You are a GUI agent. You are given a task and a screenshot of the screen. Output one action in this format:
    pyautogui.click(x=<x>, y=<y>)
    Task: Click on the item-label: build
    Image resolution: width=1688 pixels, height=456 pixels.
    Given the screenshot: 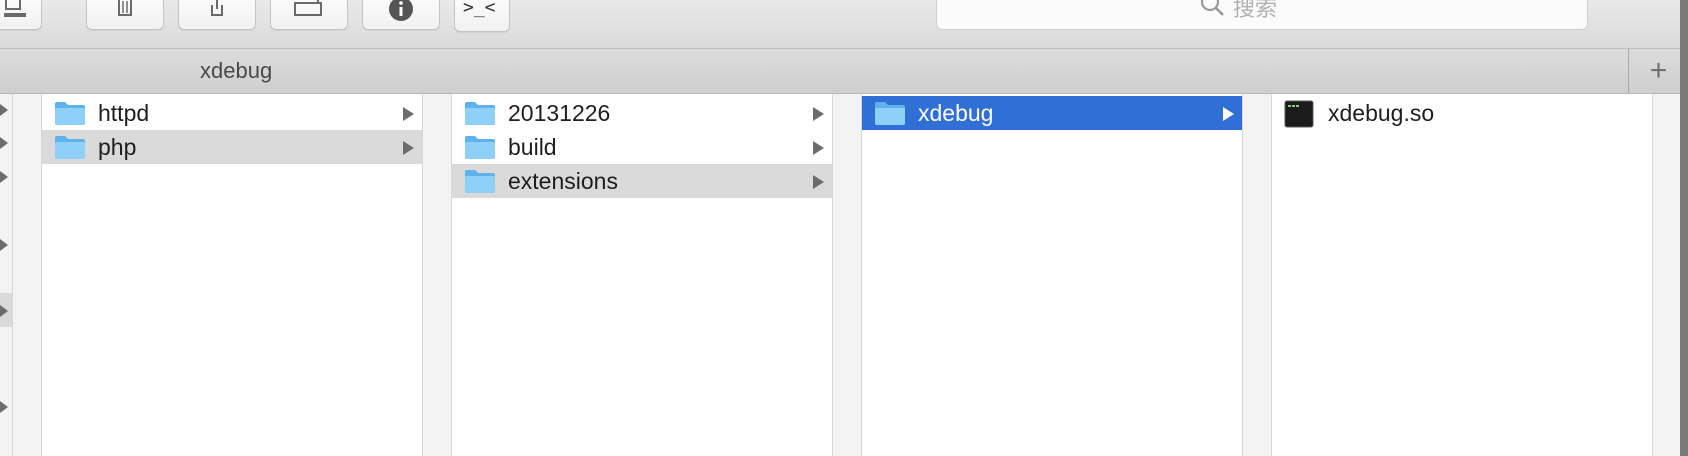 What is the action you would take?
    pyautogui.click(x=532, y=147)
    